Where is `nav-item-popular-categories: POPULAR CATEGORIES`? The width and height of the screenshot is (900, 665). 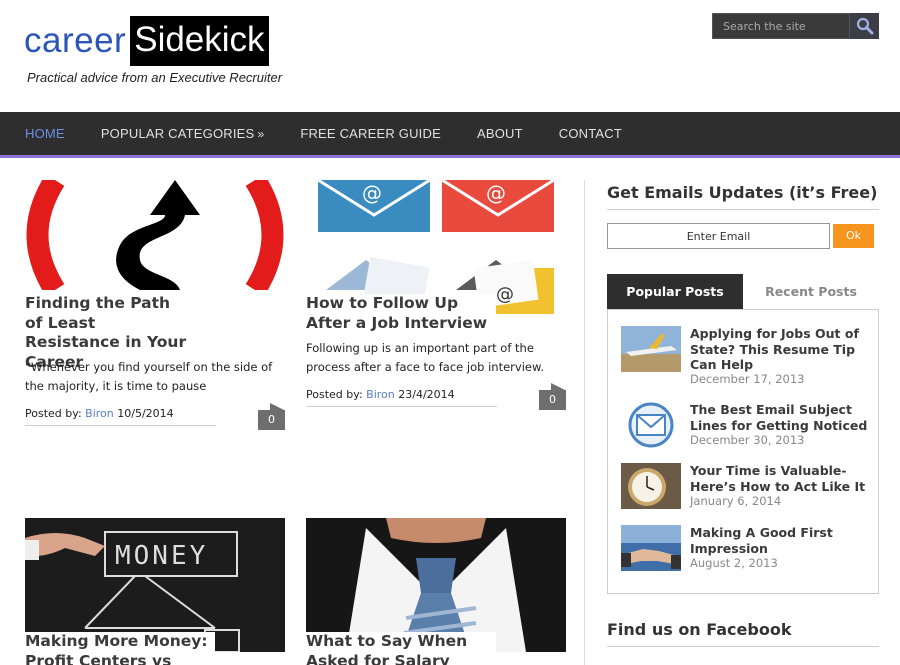 nav-item-popular-categories: POPULAR CATEGORIES is located at coordinates (178, 133).